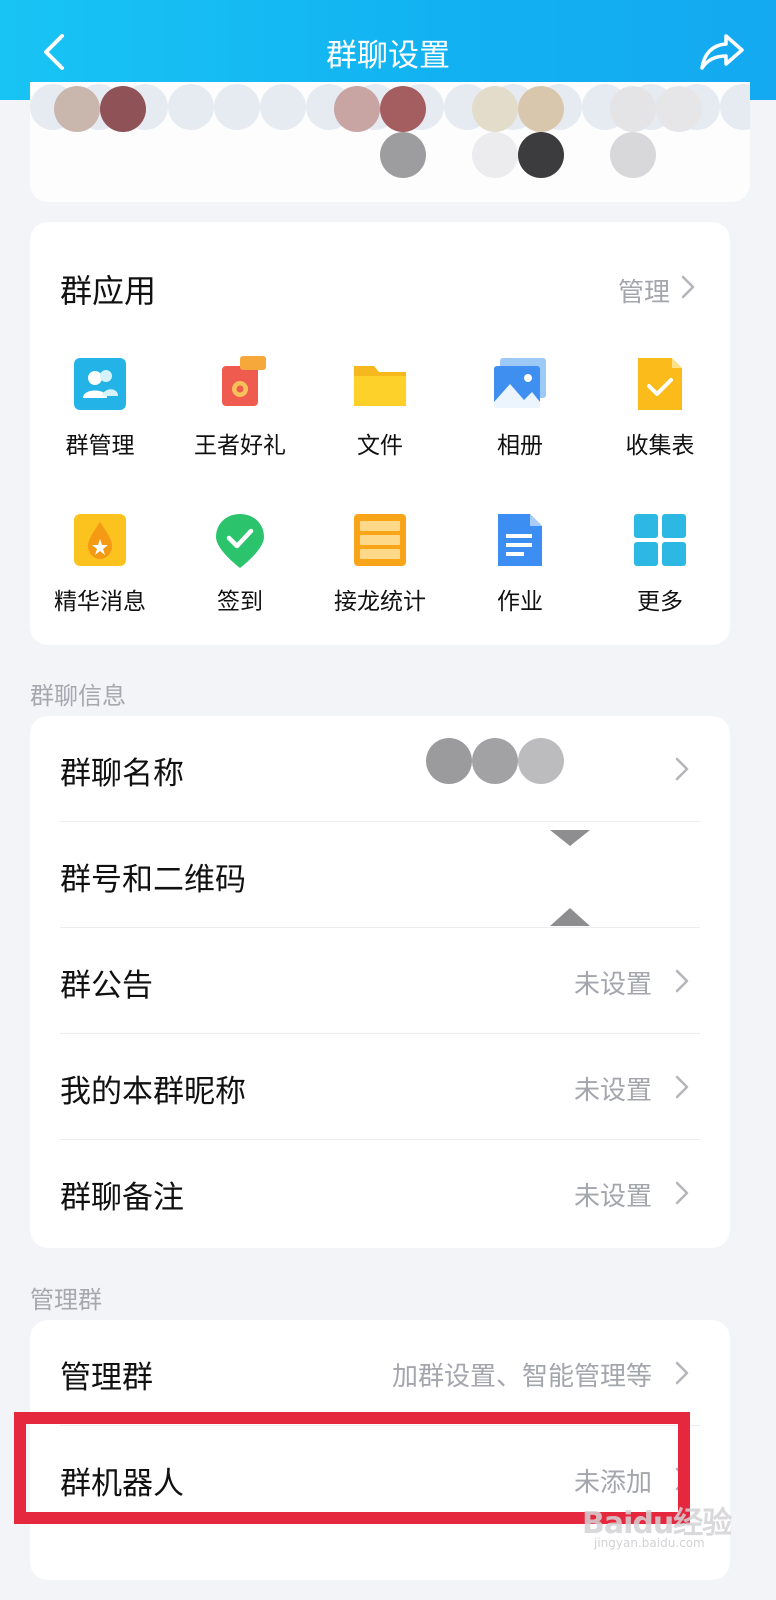  What do you see at coordinates (380, 540) in the screenshot?
I see `chain-stat-icon` at bounding box center [380, 540].